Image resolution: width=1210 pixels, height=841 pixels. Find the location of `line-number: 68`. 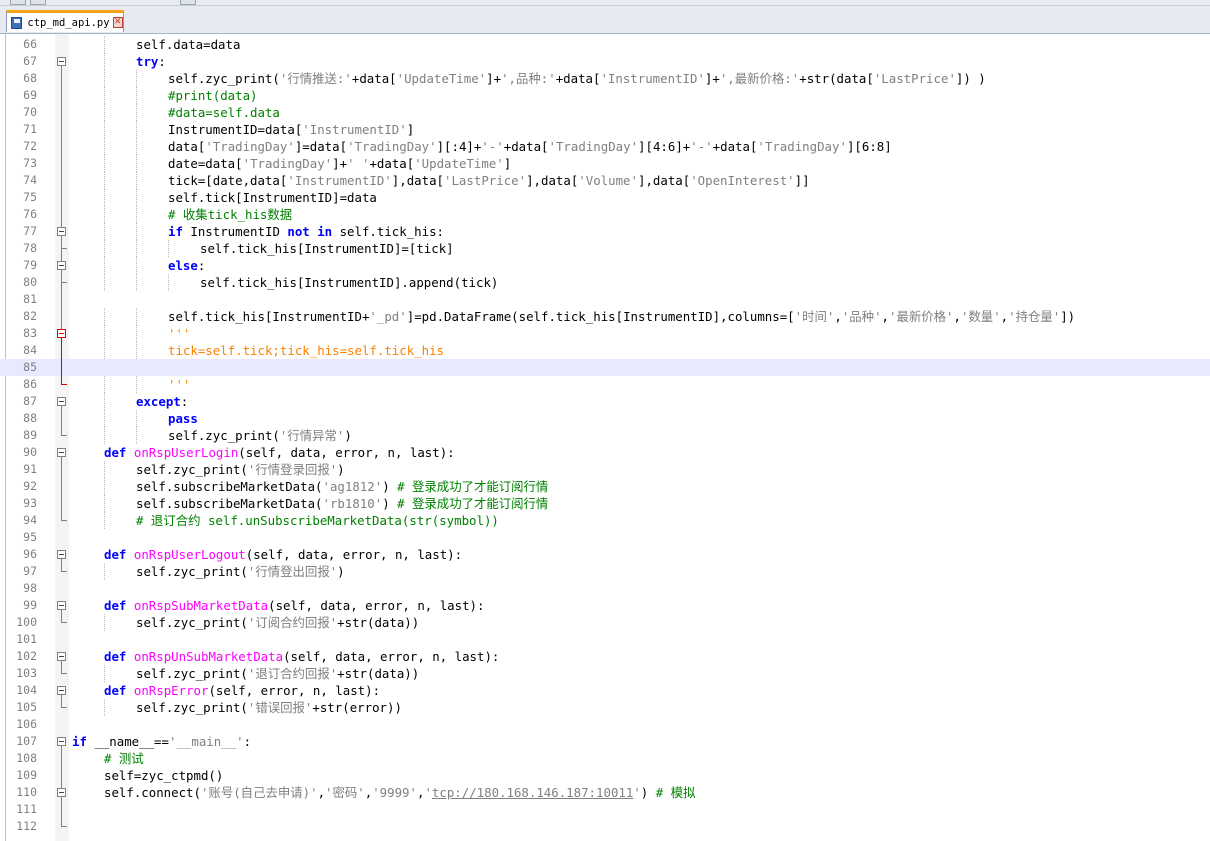

line-number: 68 is located at coordinates (30, 78).